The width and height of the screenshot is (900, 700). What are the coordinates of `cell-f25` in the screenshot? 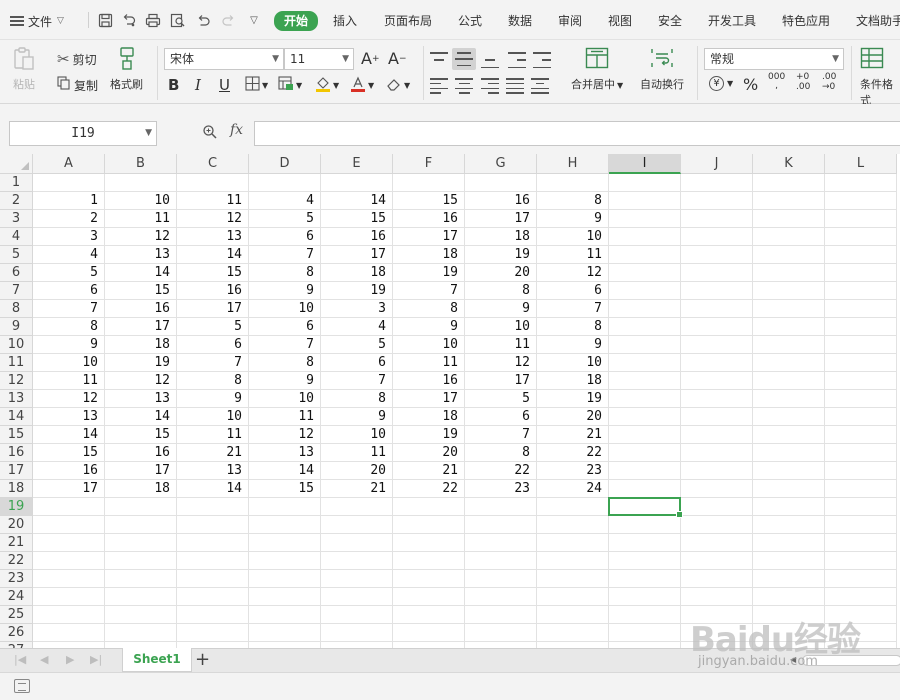 It's located at (429, 615).